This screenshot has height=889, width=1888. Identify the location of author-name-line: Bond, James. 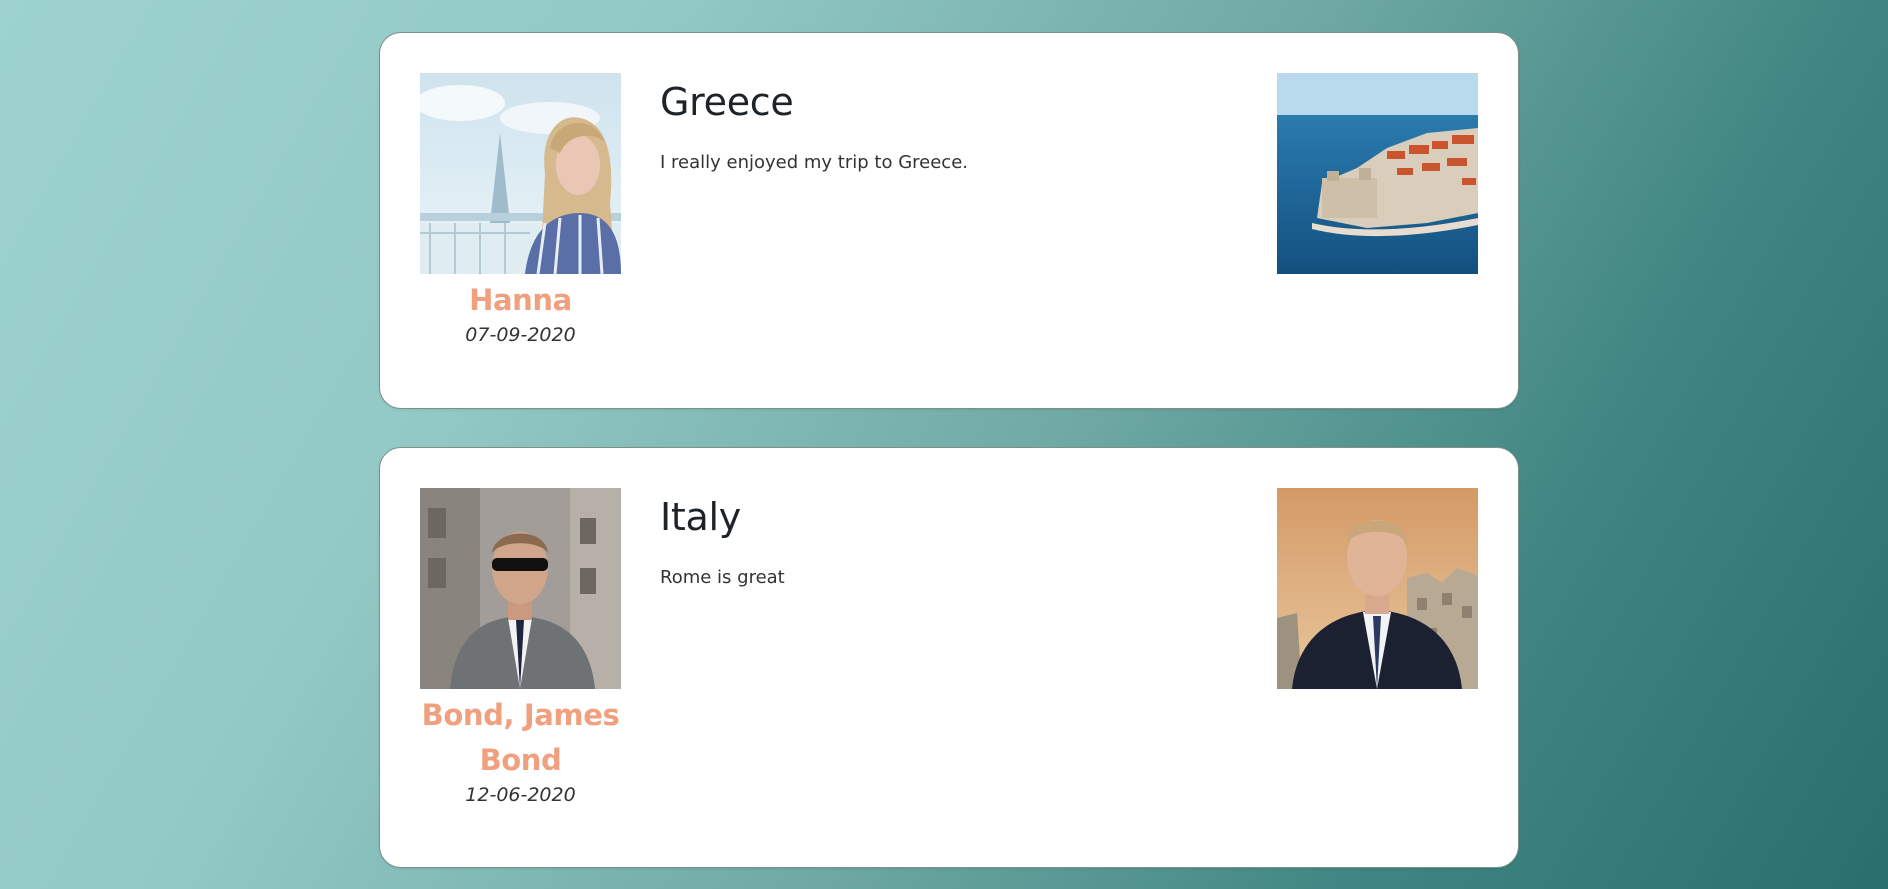
(520, 715).